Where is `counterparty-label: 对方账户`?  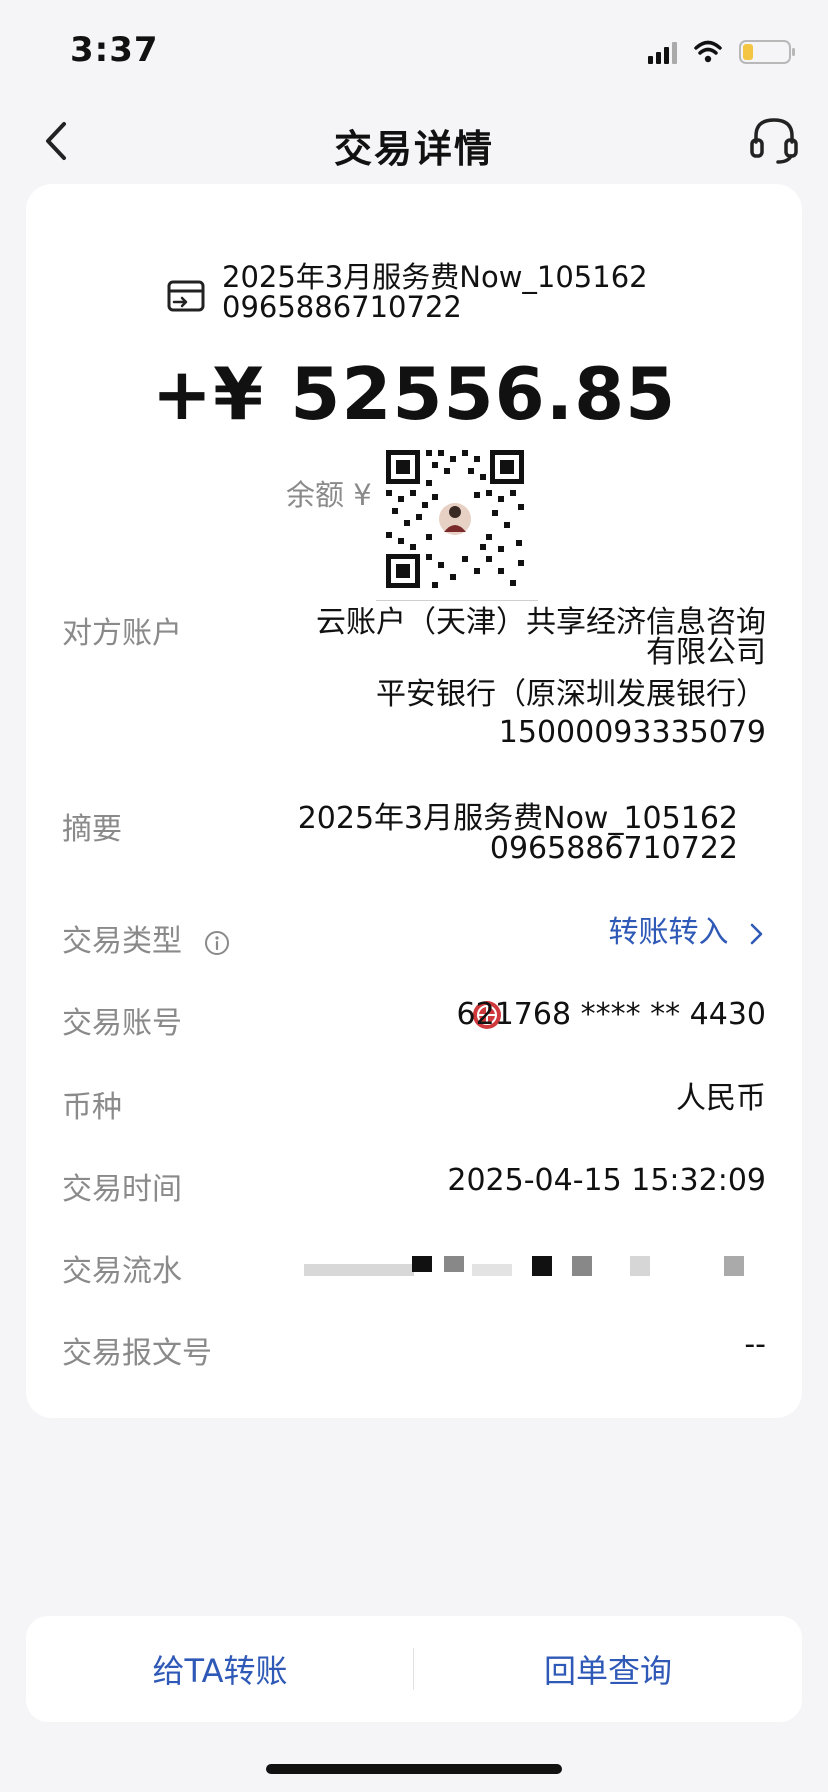 counterparty-label: 对方账户 is located at coordinates (122, 633).